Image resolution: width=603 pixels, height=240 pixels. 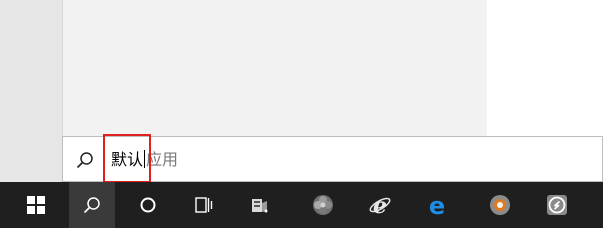 I want to click on orange-circle-icon, so click(x=500, y=205).